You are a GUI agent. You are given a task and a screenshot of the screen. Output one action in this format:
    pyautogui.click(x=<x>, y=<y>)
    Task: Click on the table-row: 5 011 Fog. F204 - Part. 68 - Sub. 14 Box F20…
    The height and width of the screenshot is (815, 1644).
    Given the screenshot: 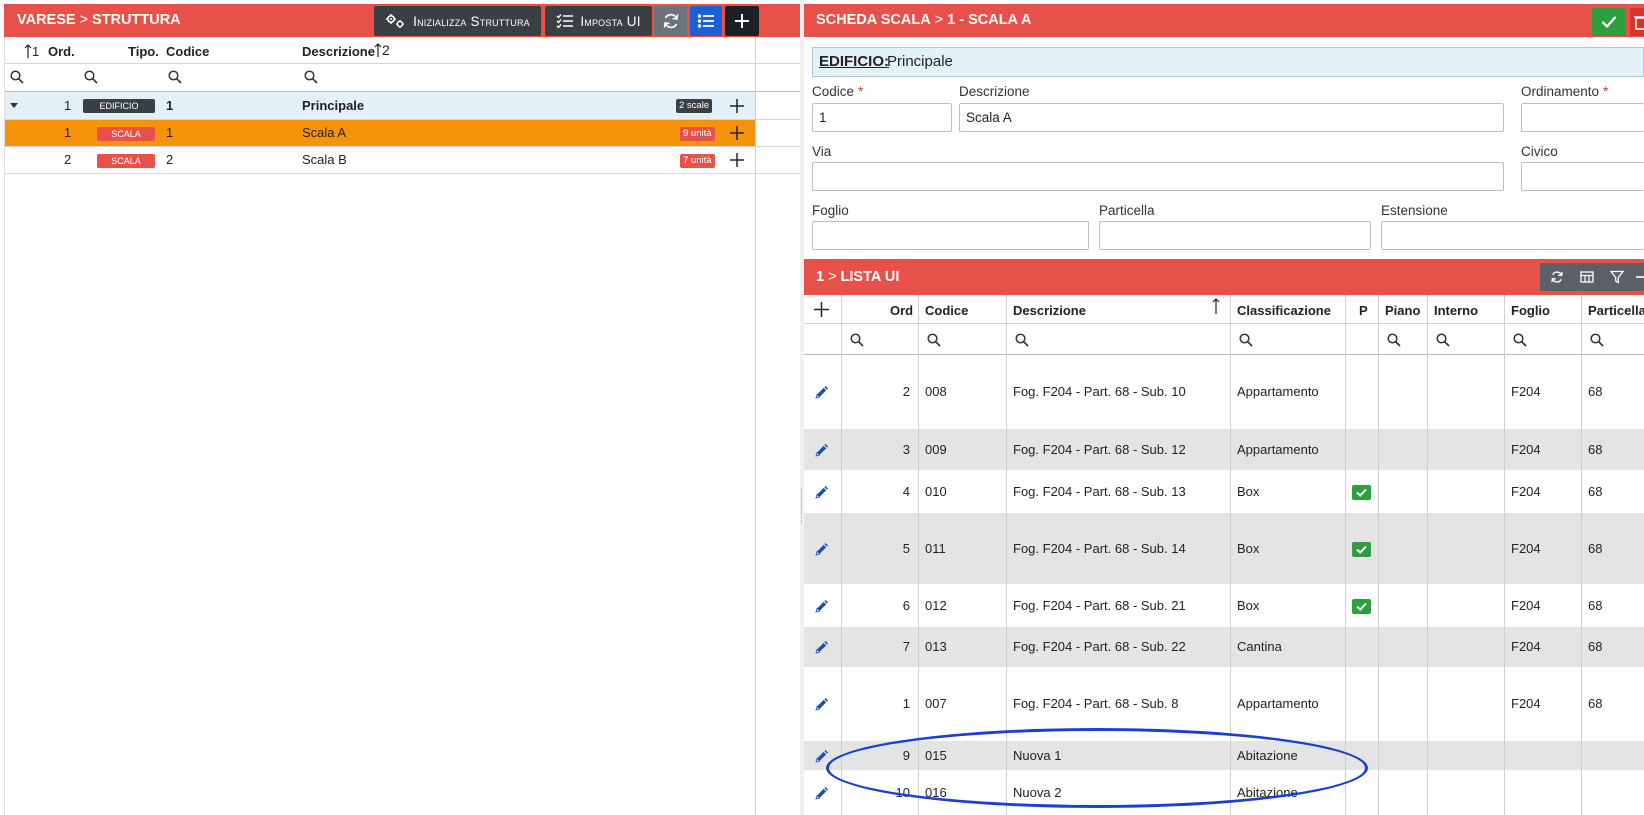 What is the action you would take?
    pyautogui.click(x=1224, y=548)
    